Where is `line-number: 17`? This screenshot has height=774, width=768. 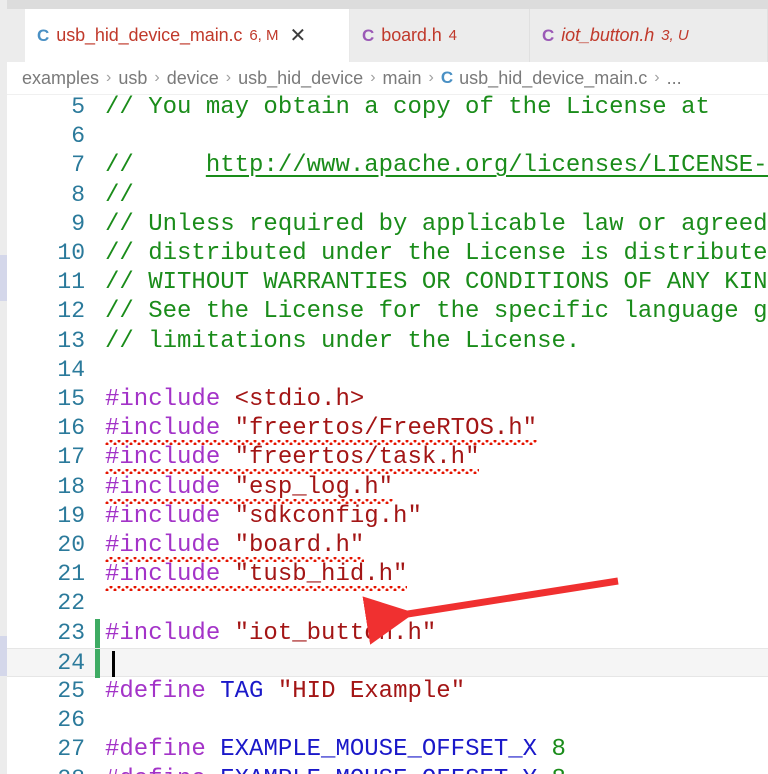 line-number: 17 is located at coordinates (71, 457).